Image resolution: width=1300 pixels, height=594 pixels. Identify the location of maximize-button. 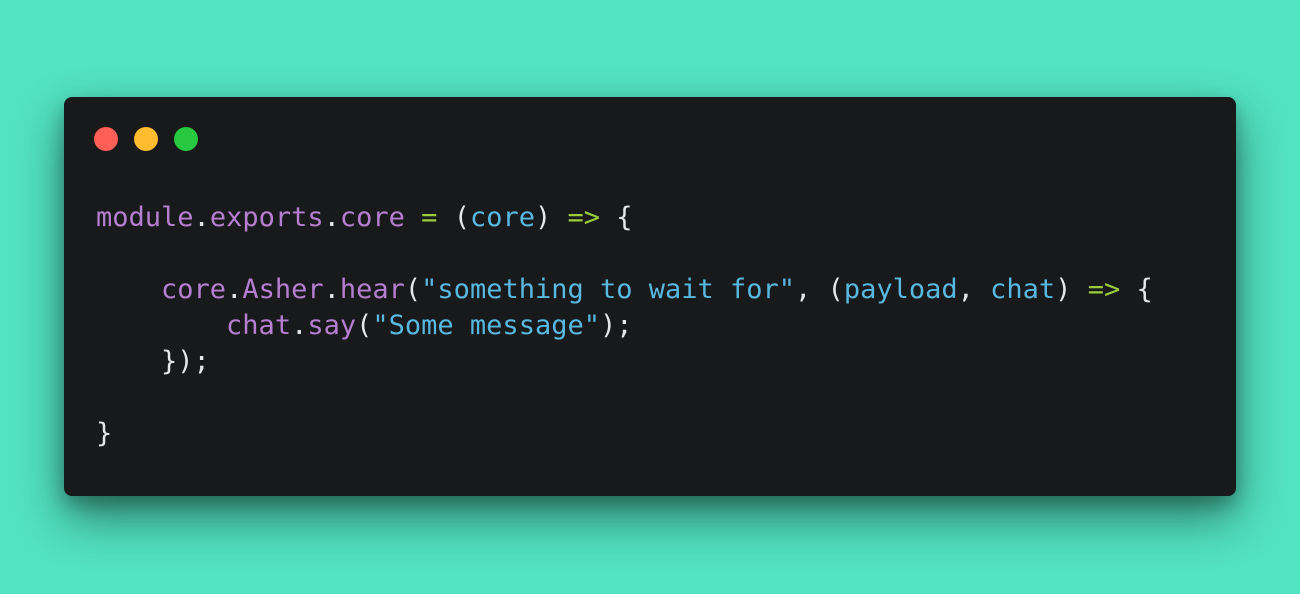
(186, 139).